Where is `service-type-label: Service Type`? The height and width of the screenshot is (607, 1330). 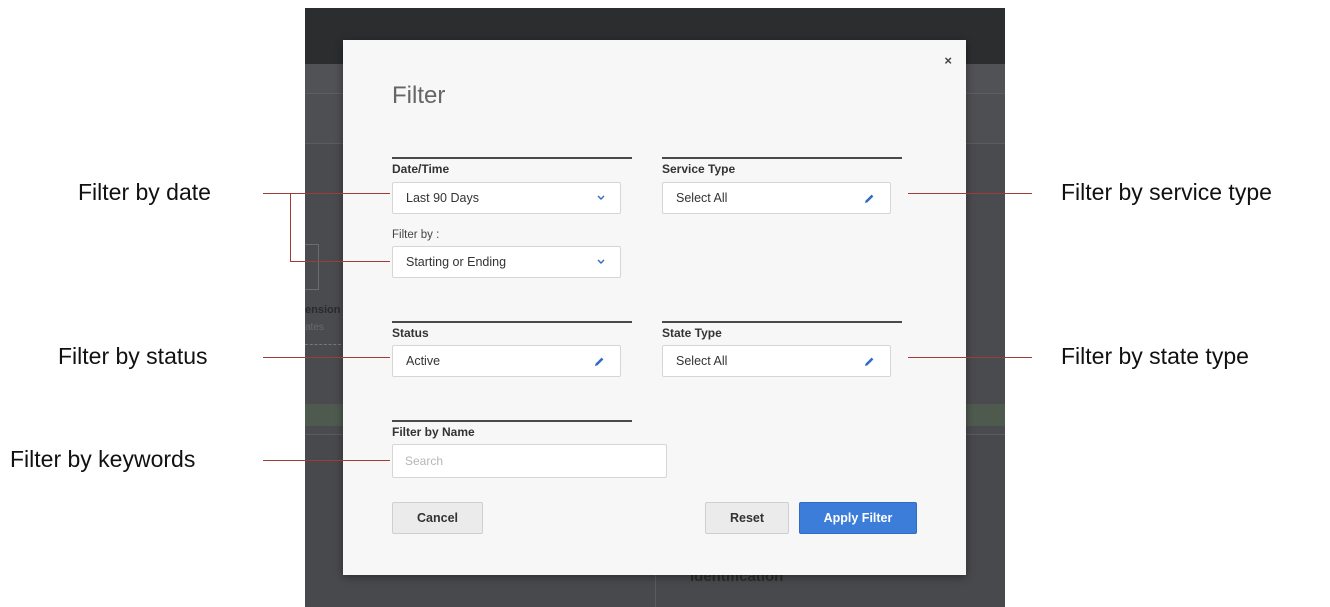
service-type-label: Service Type is located at coordinates (699, 169).